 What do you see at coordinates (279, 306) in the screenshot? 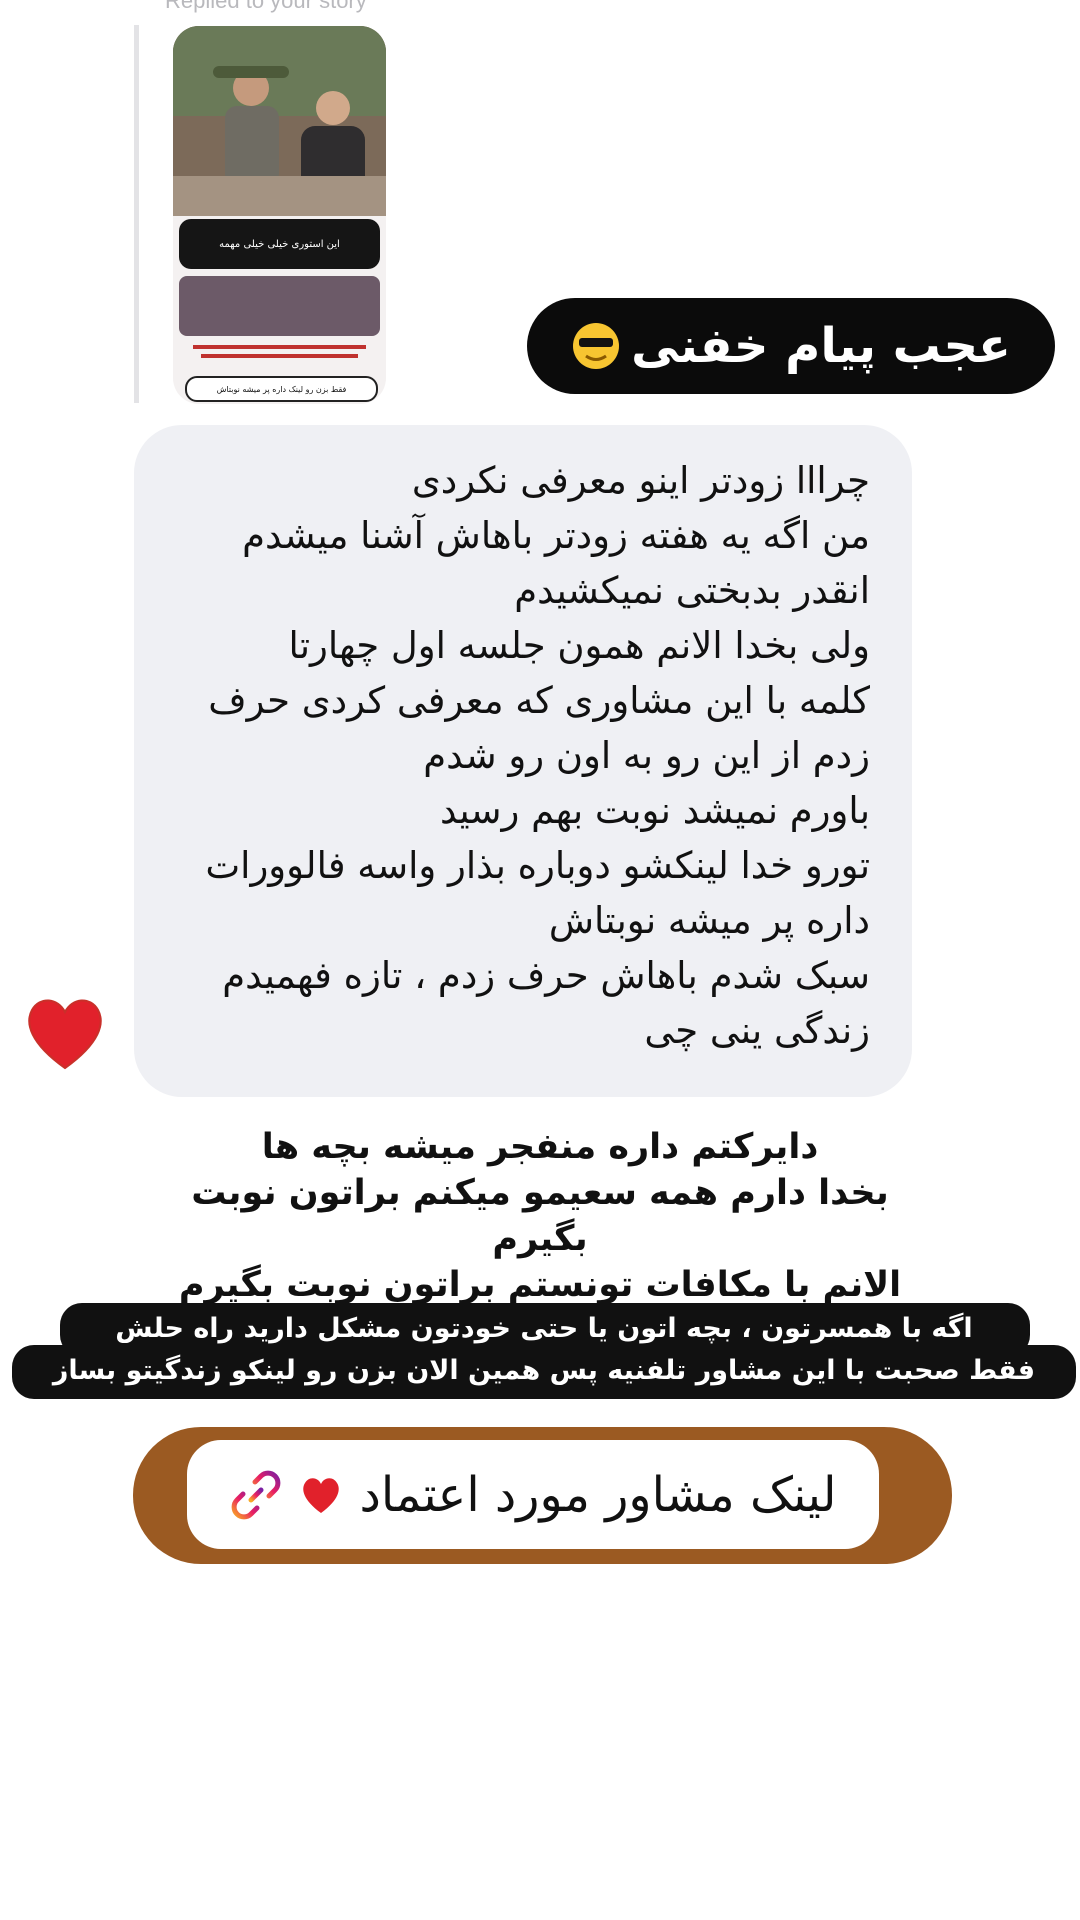
I see `story-text-block` at bounding box center [279, 306].